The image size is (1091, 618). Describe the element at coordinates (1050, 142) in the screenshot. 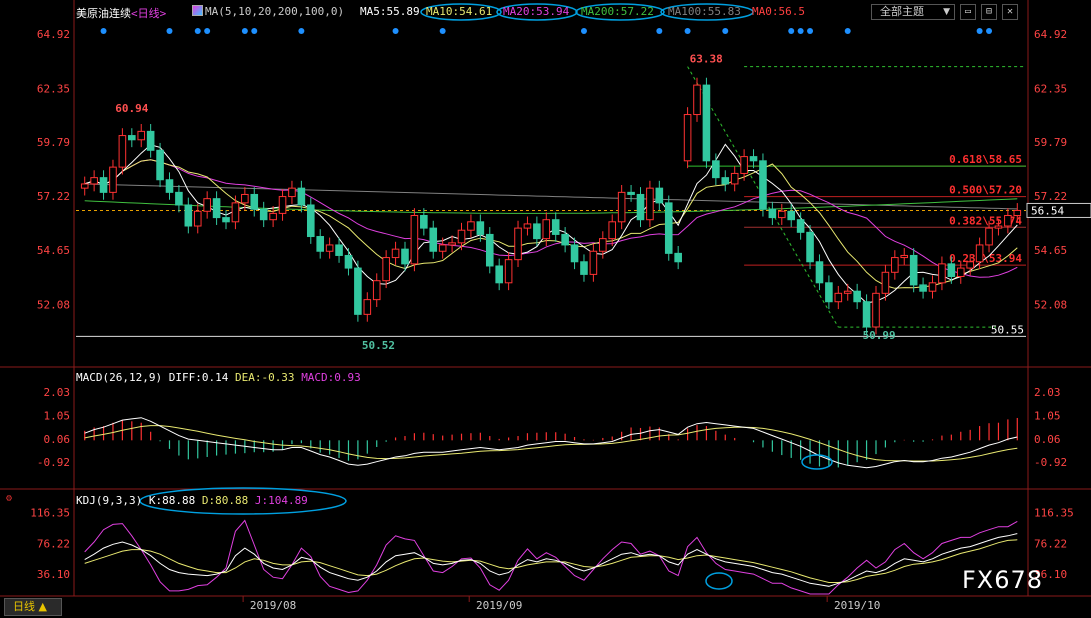

I see `y-tick-label-right: 59.79` at that location.